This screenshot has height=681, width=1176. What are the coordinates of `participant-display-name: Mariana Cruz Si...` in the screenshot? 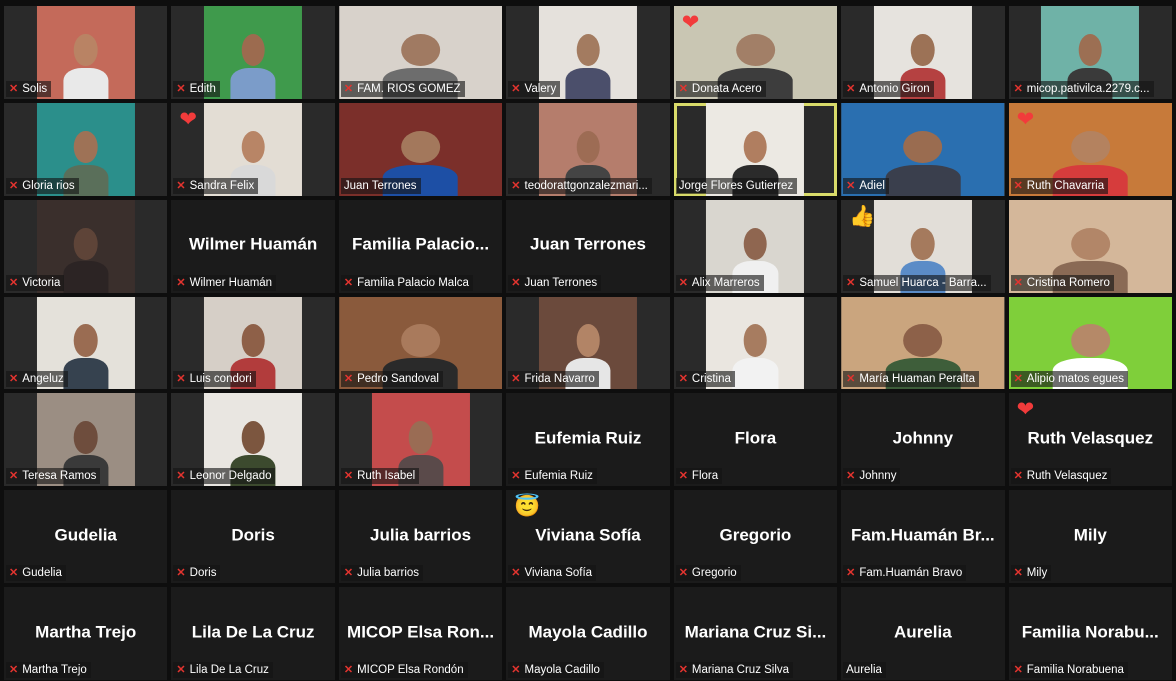 It's located at (755, 631).